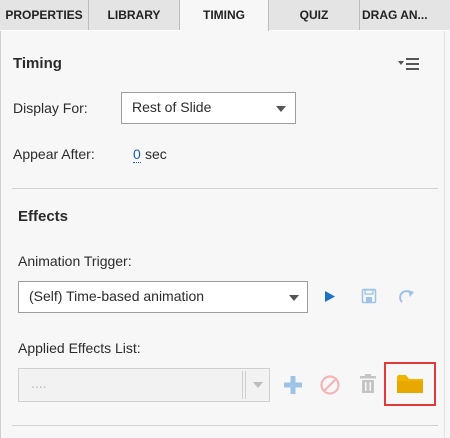  I want to click on tab-timing: TIMING, so click(224, 15).